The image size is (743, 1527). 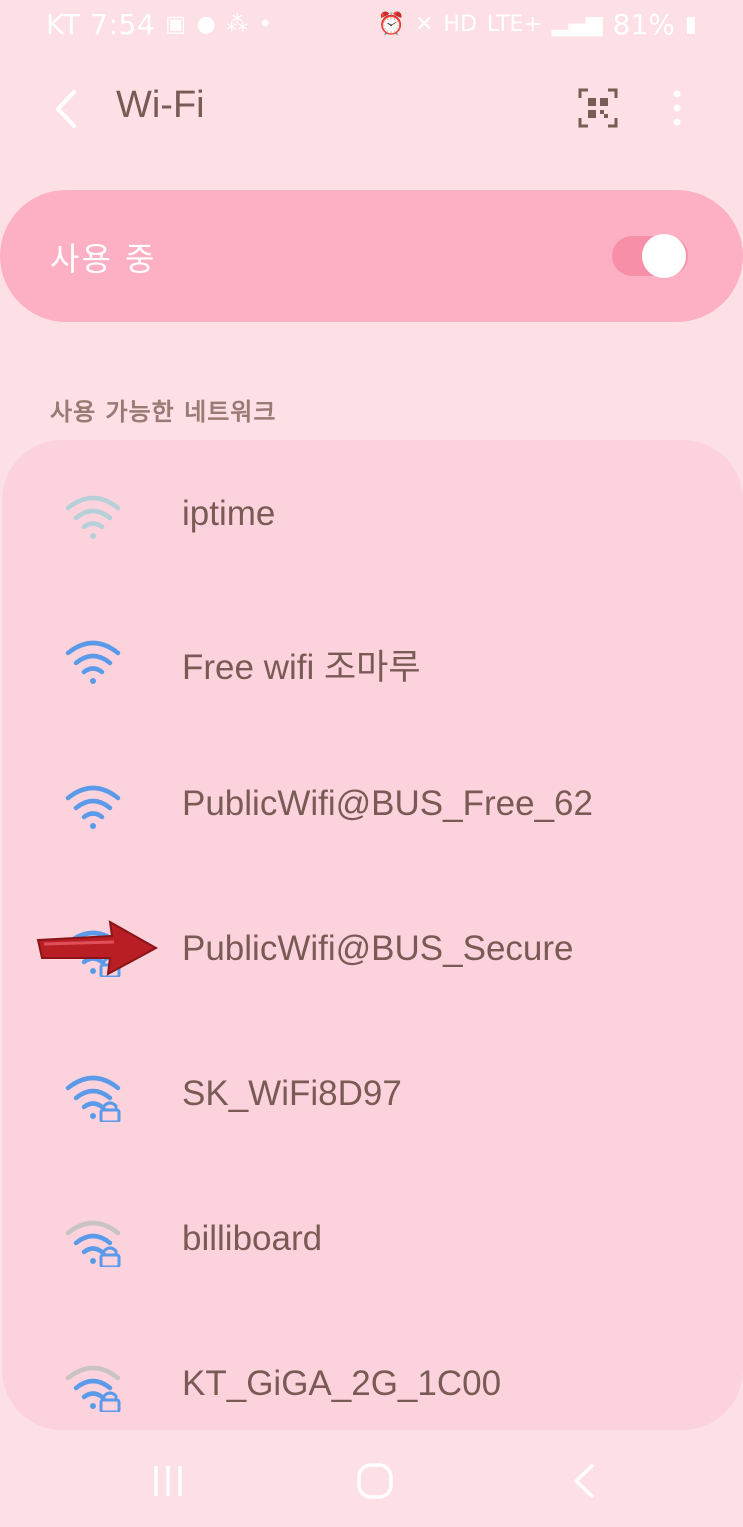 I want to click on signal-icon: ▂▄▆, so click(x=577, y=24).